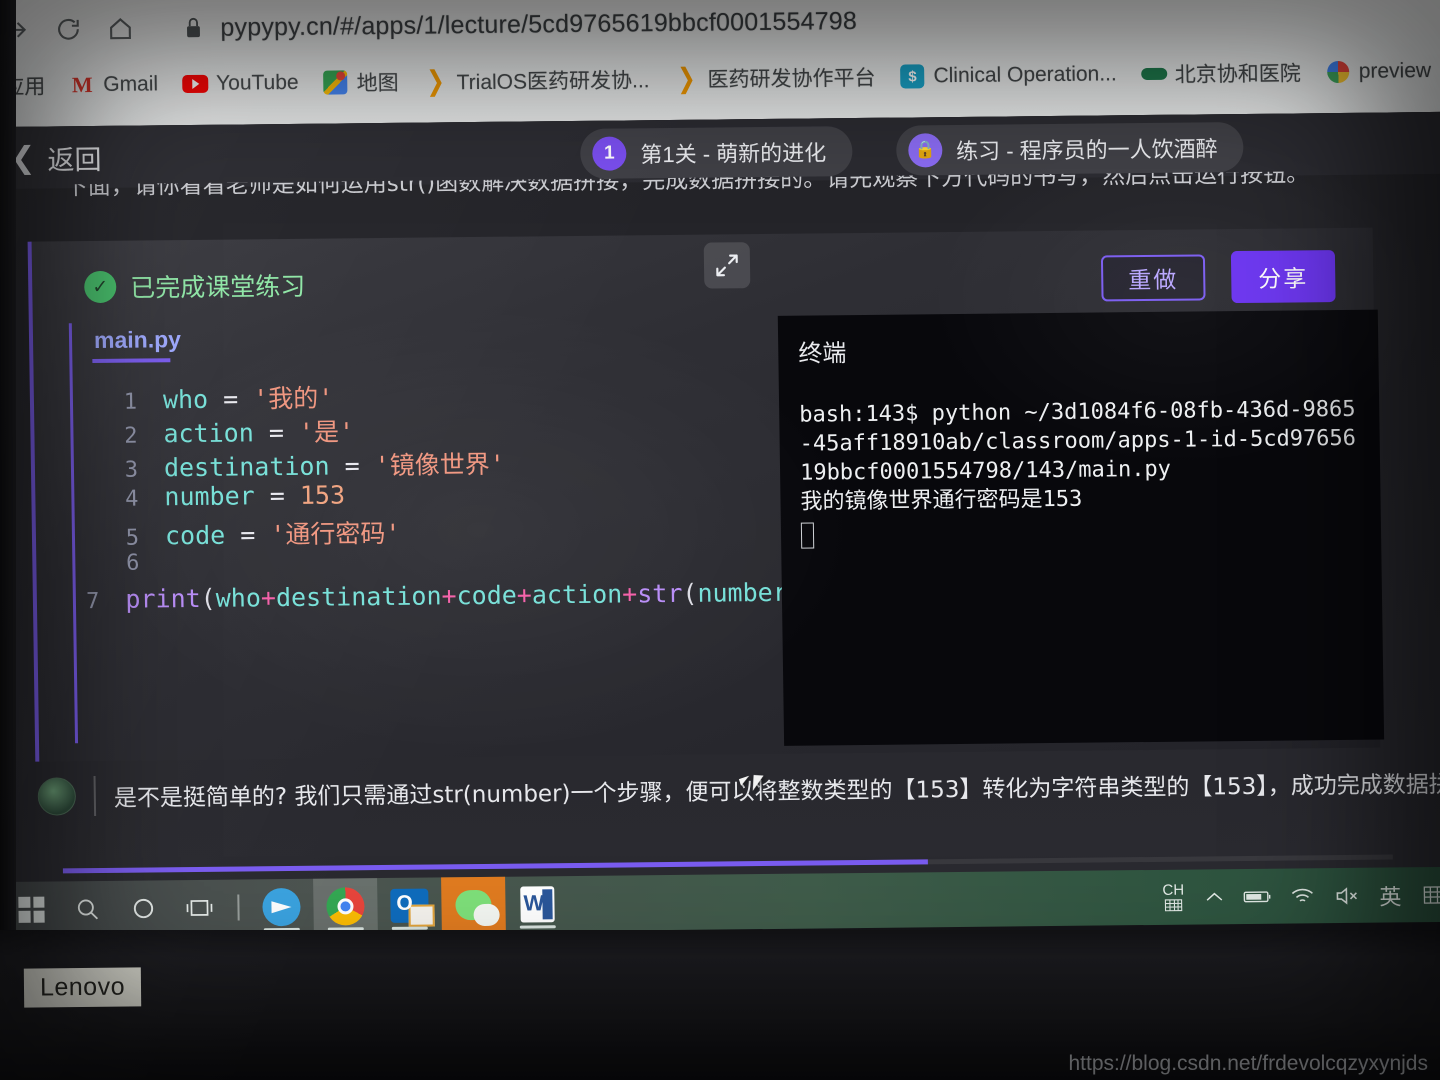 This screenshot has height=1080, width=1440. Describe the element at coordinates (257, 82) in the screenshot. I see `bookmark-label: YouTube` at that location.